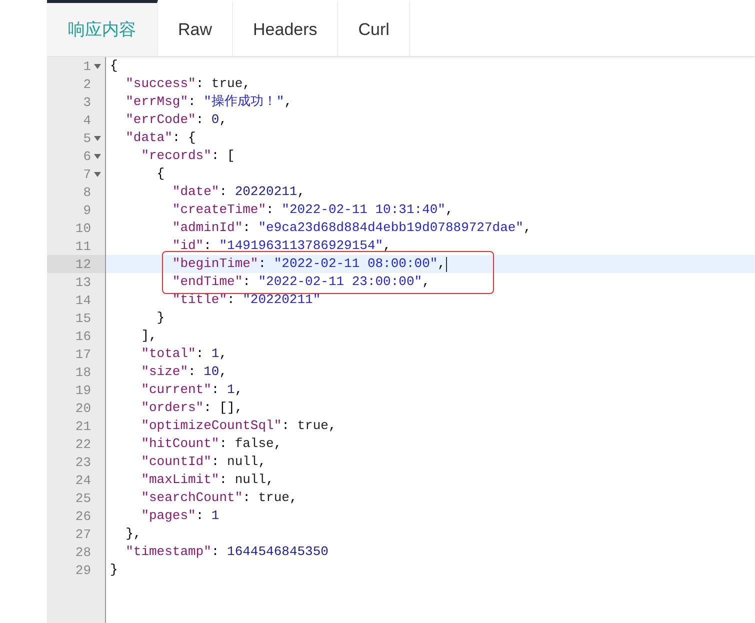  What do you see at coordinates (149, 336) in the screenshot?
I see `code-line: ],` at bounding box center [149, 336].